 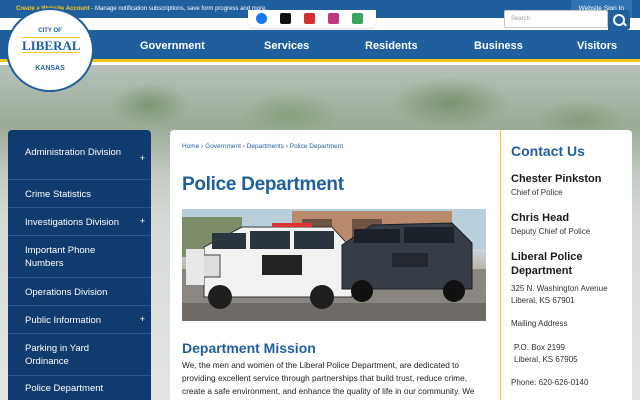 What do you see at coordinates (50, 68) in the screenshot?
I see `logo-state: KANSAS` at bounding box center [50, 68].